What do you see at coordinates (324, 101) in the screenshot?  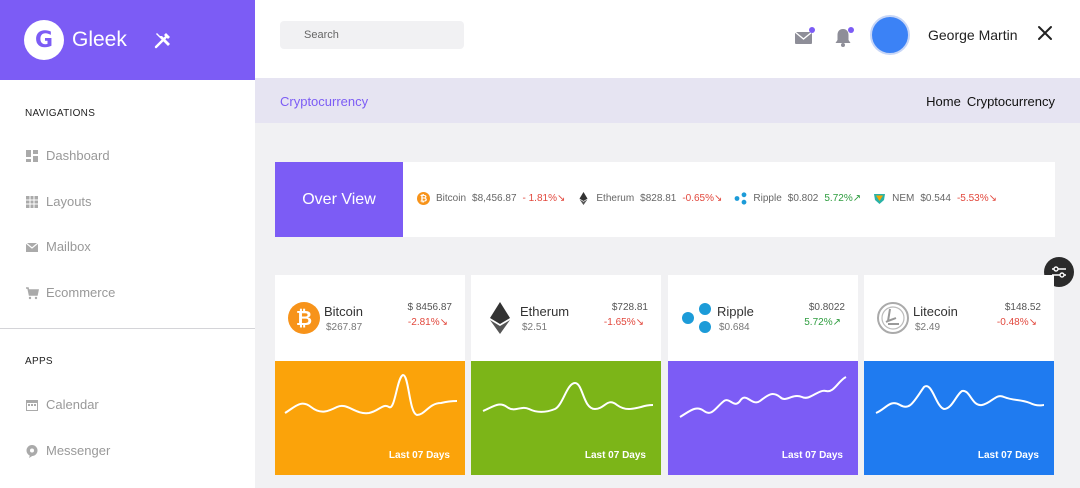 I see `page-title: Cryptocurrency` at bounding box center [324, 101].